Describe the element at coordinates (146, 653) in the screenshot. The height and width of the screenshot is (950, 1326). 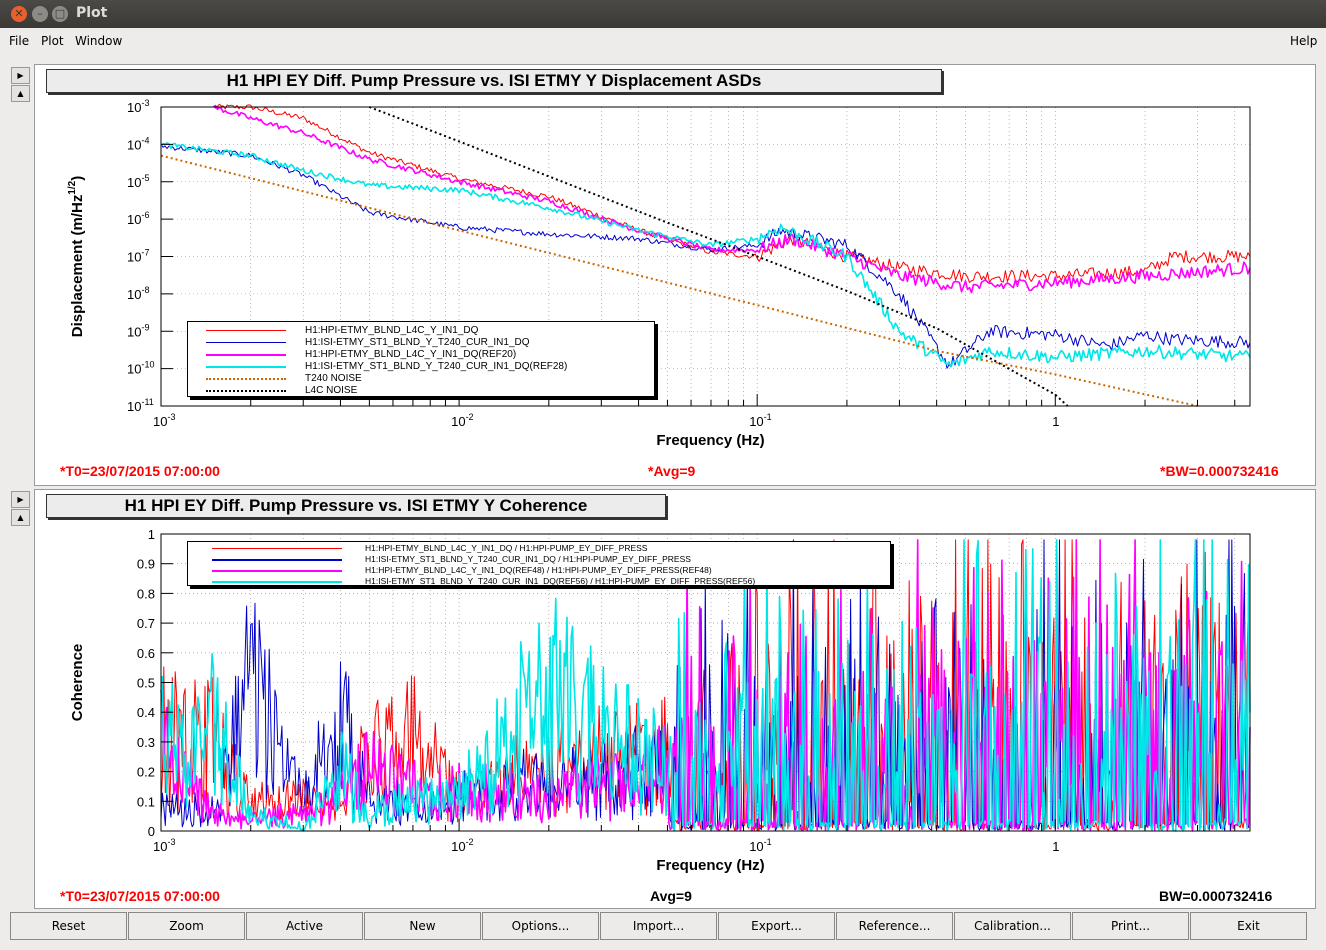
I see `y-tick-label: 0.6` at that location.